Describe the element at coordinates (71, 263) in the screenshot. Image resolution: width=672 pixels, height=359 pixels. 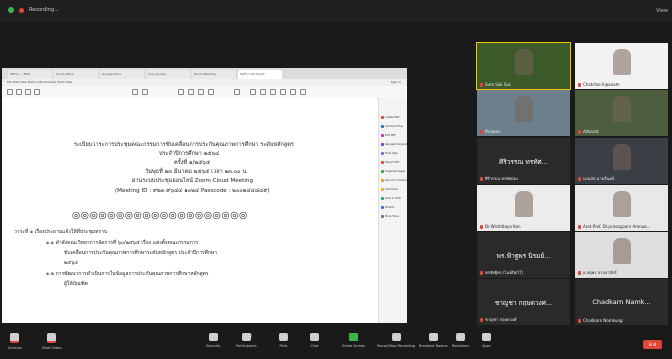
I see `agenda-item: ๒๕๖๔` at that location.